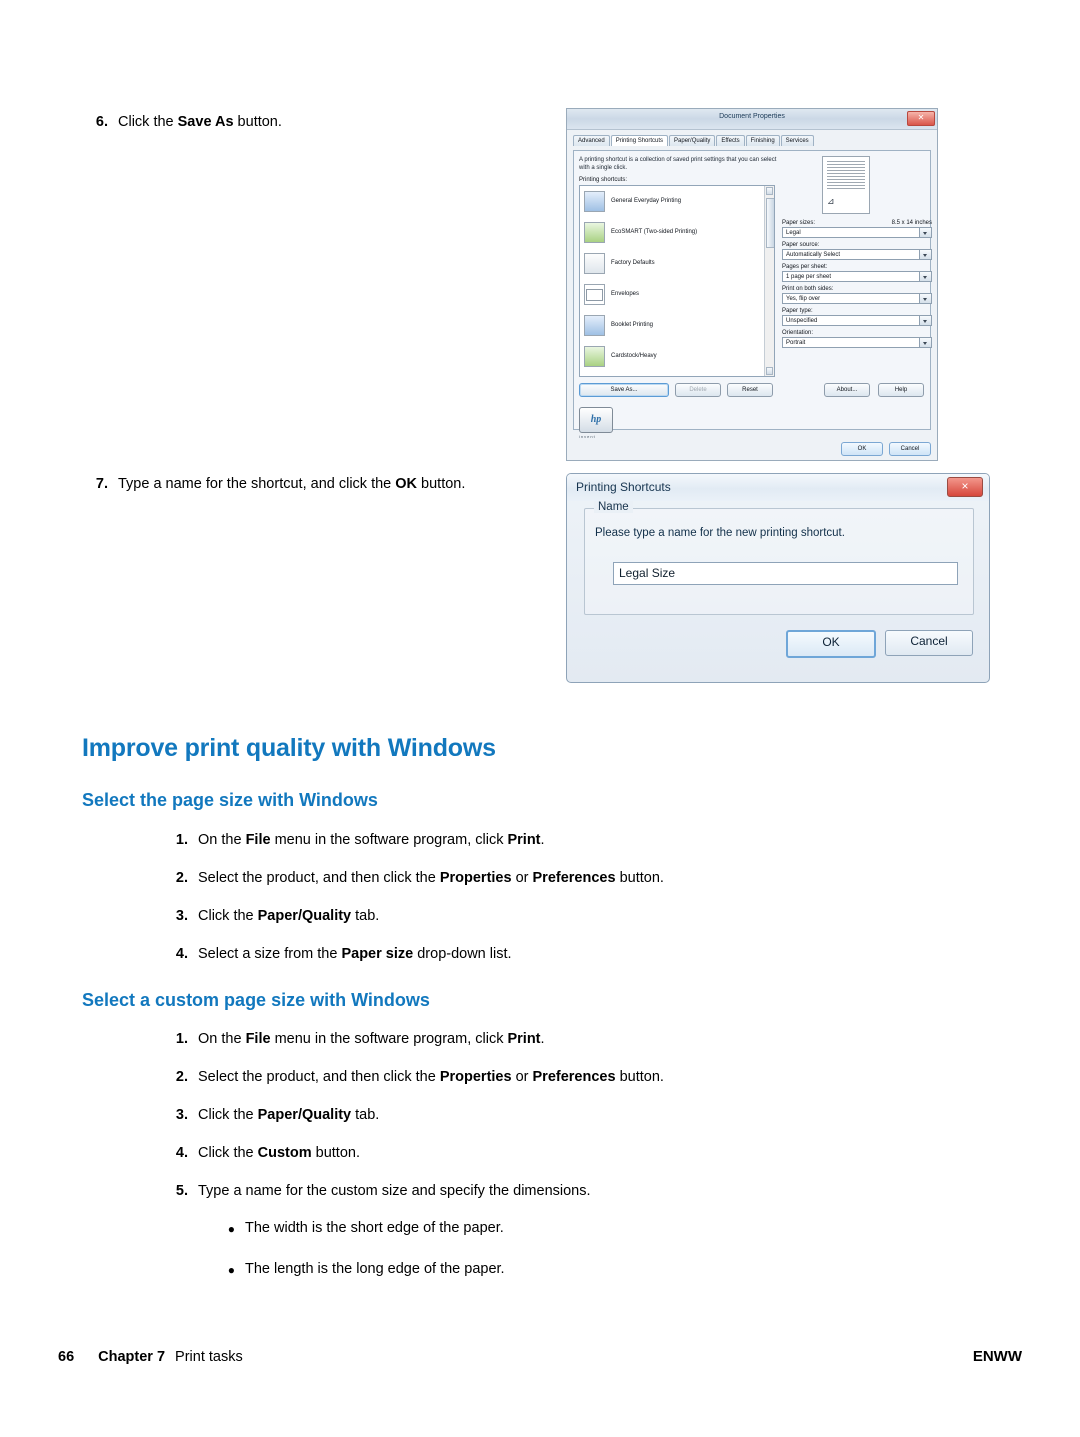  Describe the element at coordinates (997, 1356) in the screenshot. I see `footer-enww: ENWW` at that location.